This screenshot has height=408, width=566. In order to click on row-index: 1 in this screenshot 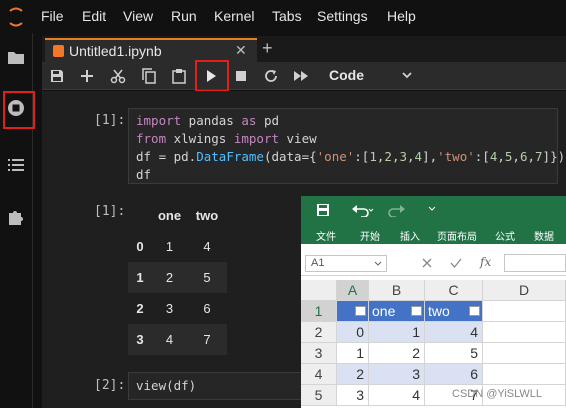, I will do `click(140, 277)`.